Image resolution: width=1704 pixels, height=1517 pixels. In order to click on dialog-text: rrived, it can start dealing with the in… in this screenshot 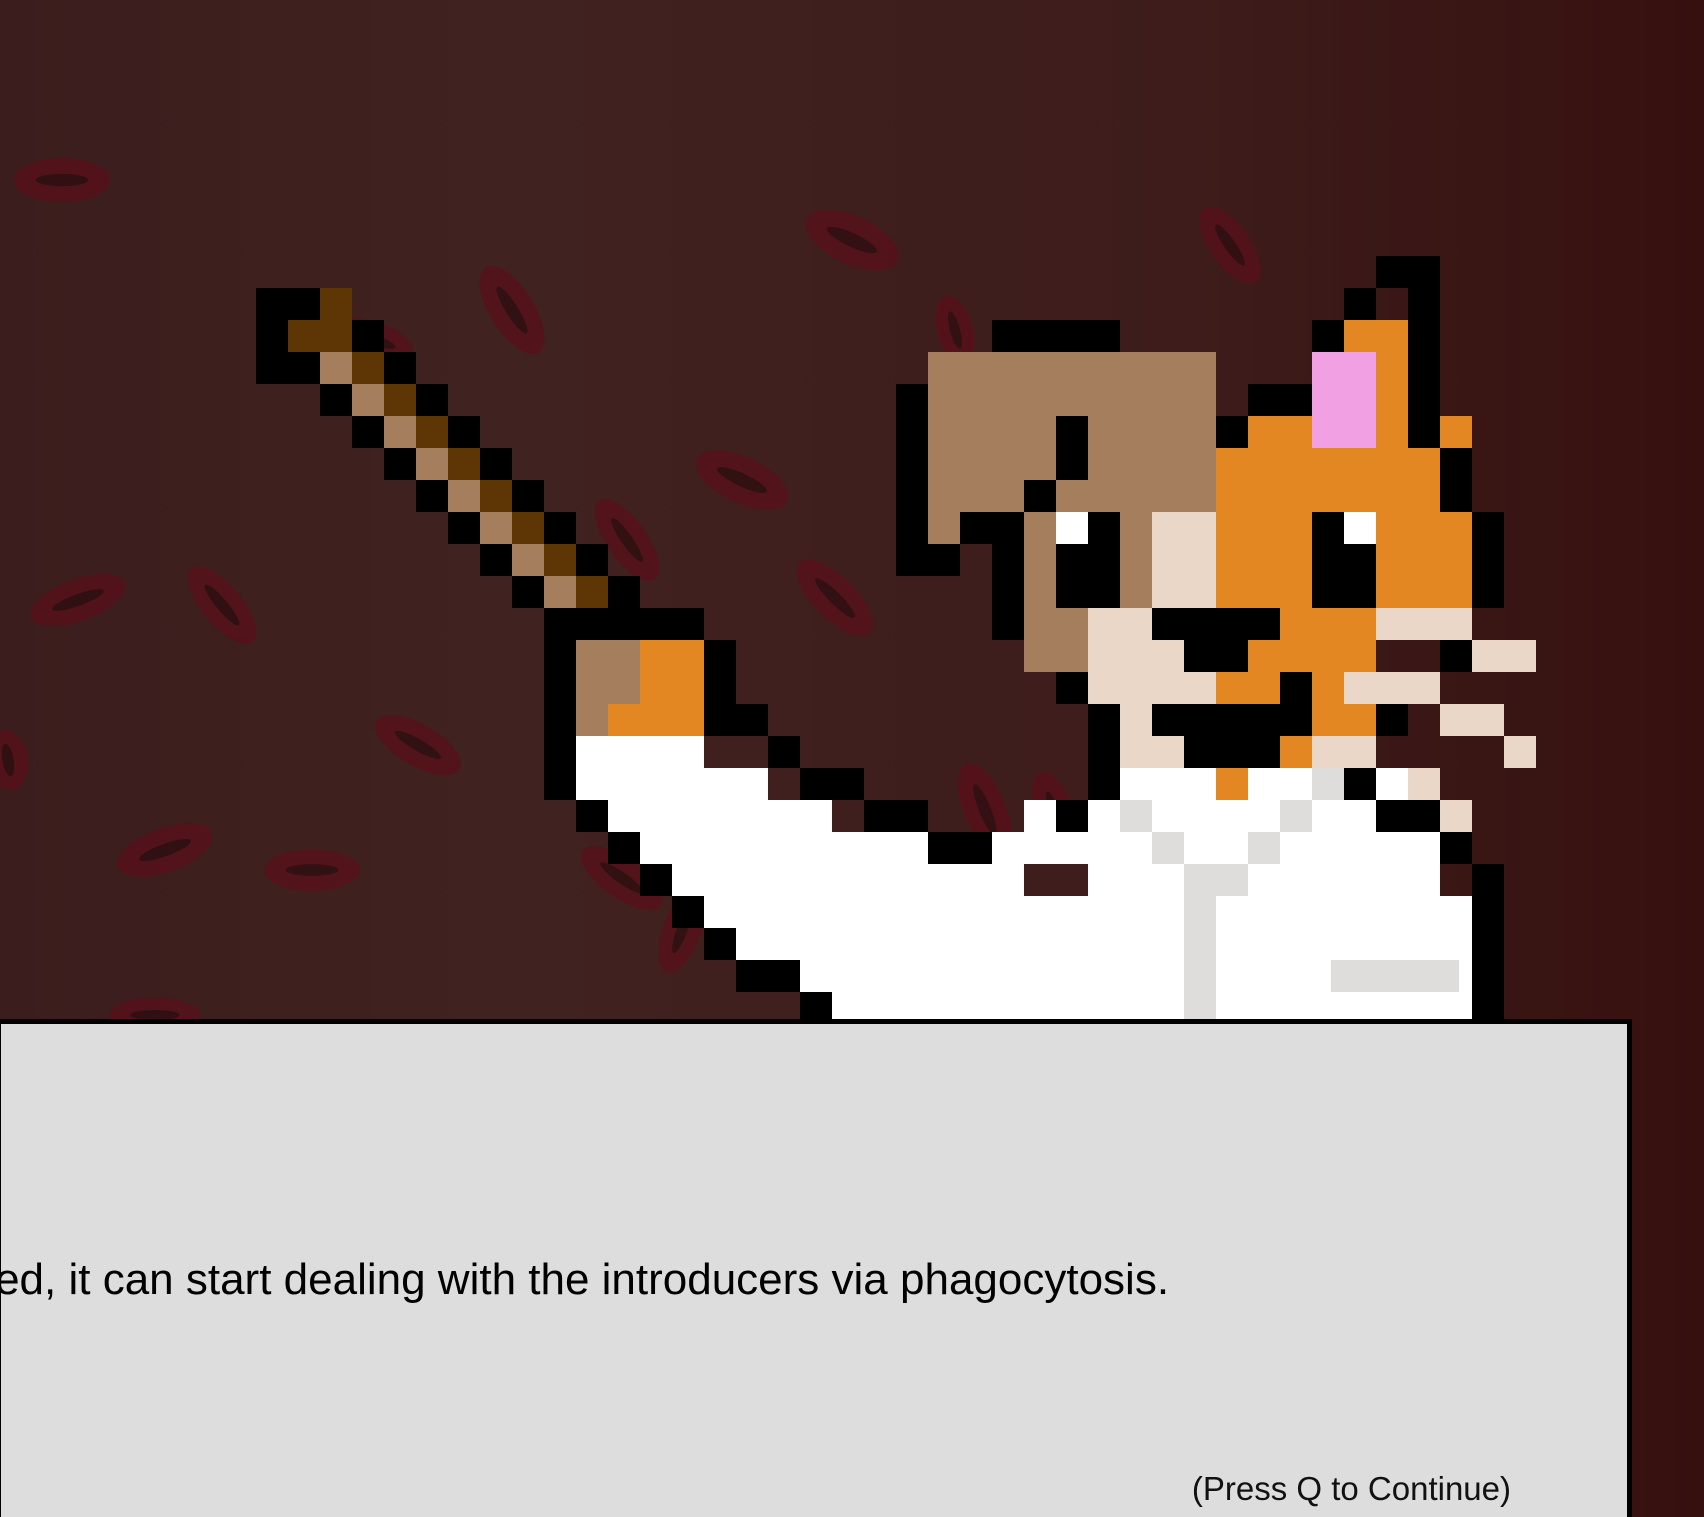, I will do `click(585, 1279)`.